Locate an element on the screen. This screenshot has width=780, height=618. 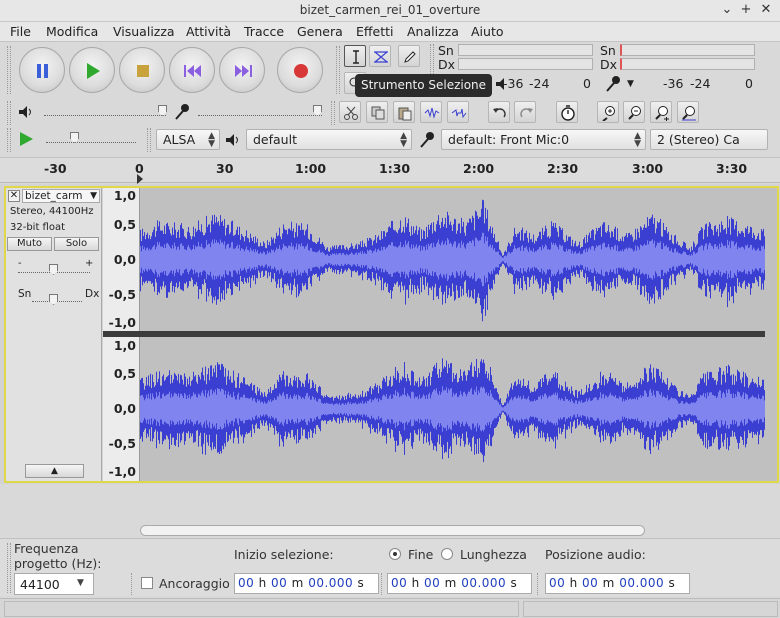
mic-meter-dropdown-icon: ▼ is located at coordinates (630, 84).